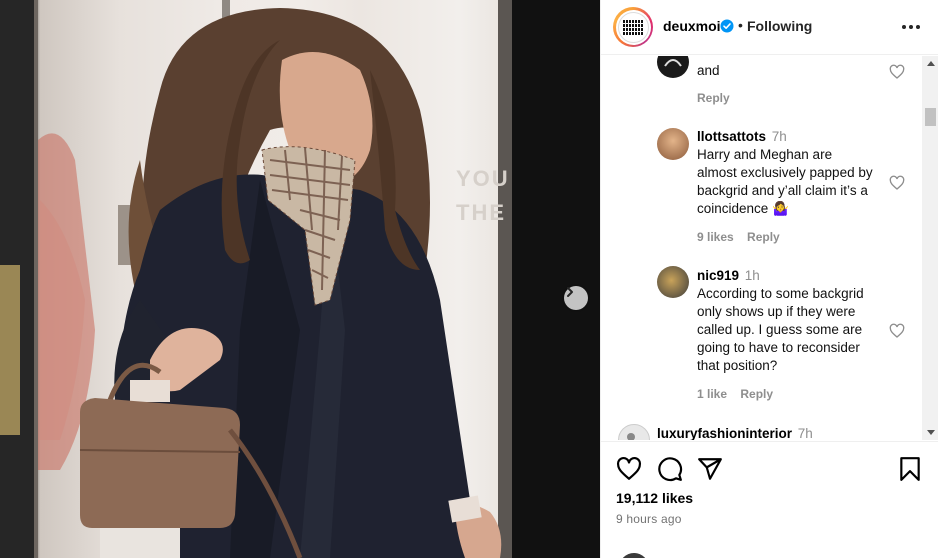  What do you see at coordinates (692, 26) in the screenshot?
I see `author-username: deuxmoi` at bounding box center [692, 26].